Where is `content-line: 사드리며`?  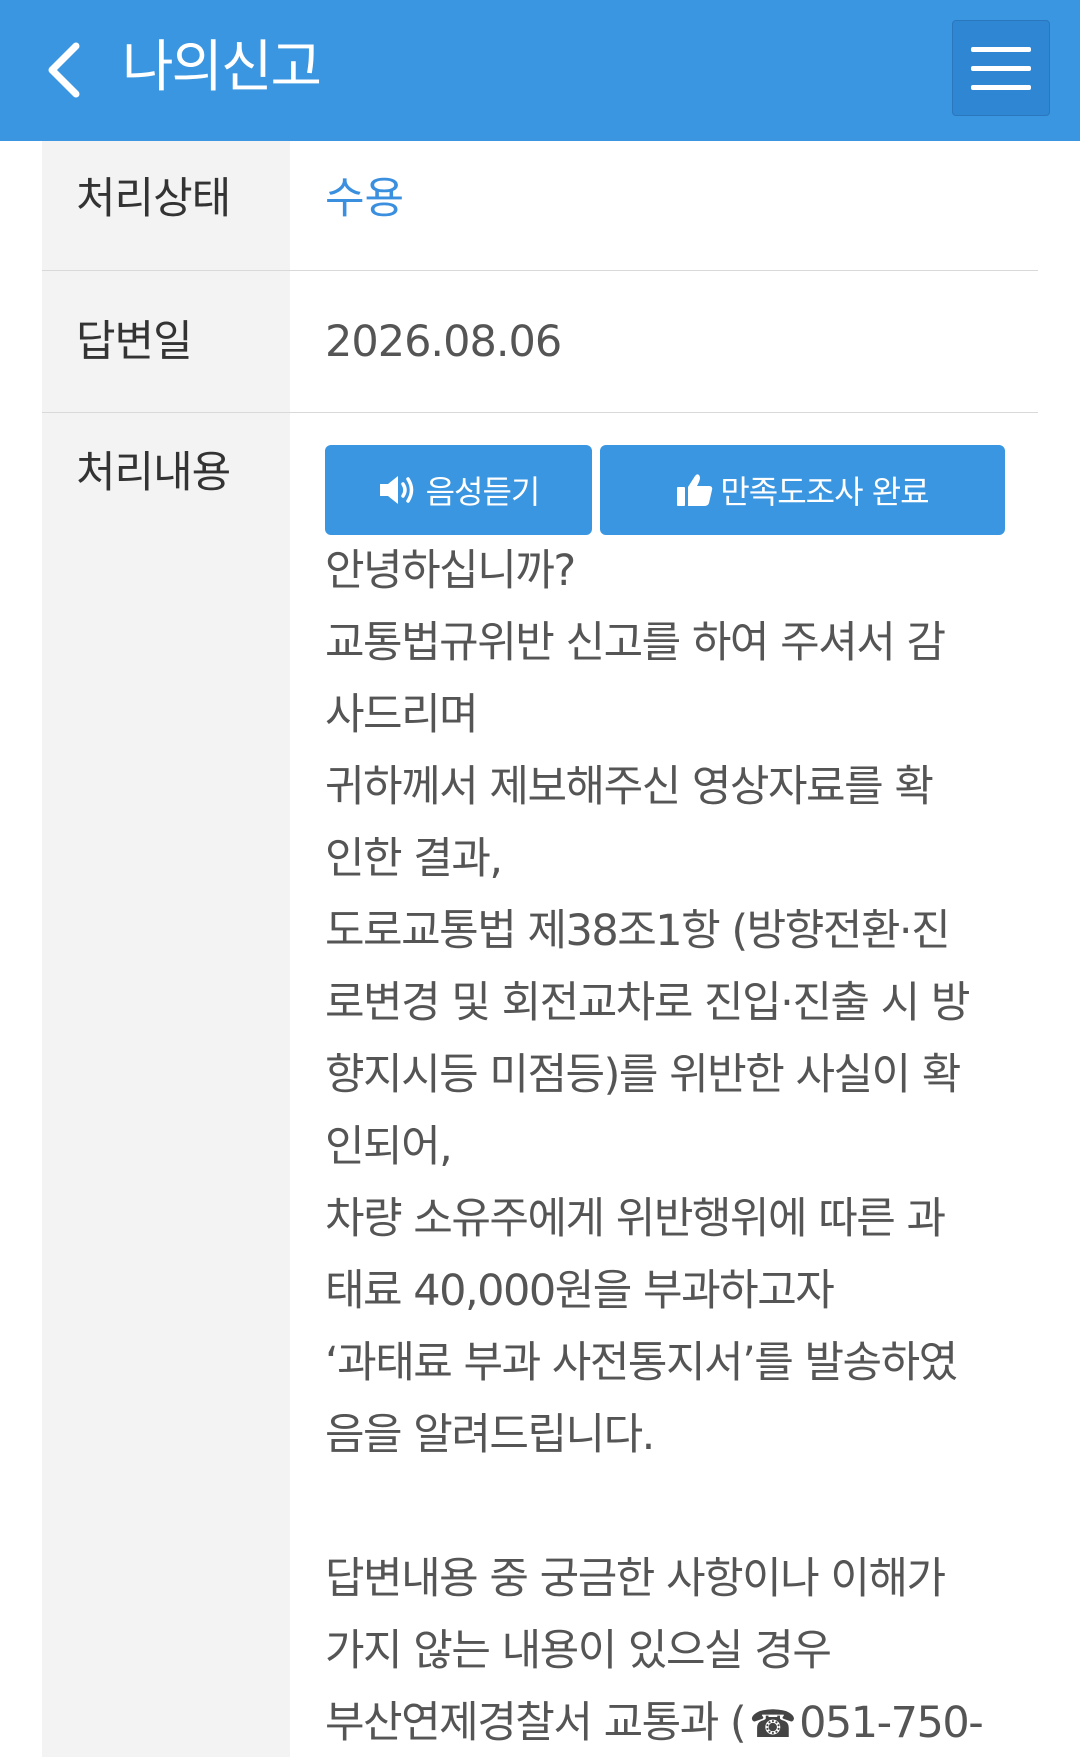 content-line: 사드리며 is located at coordinates (402, 715).